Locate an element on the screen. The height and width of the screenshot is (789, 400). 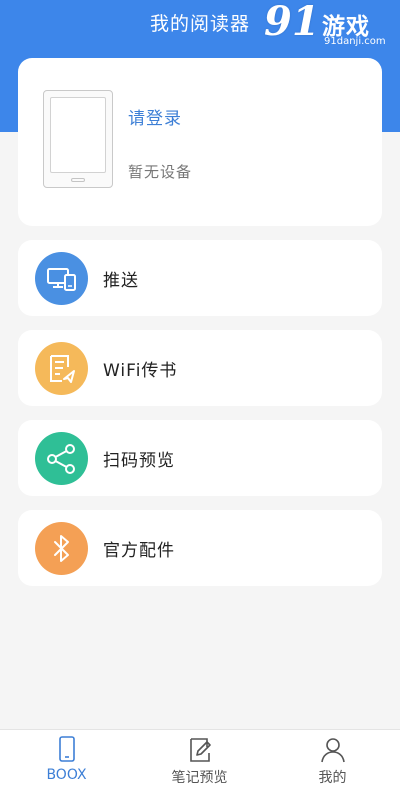
watermark-logo: 91 游戏 91danji.com is located at coordinates (329, 27).